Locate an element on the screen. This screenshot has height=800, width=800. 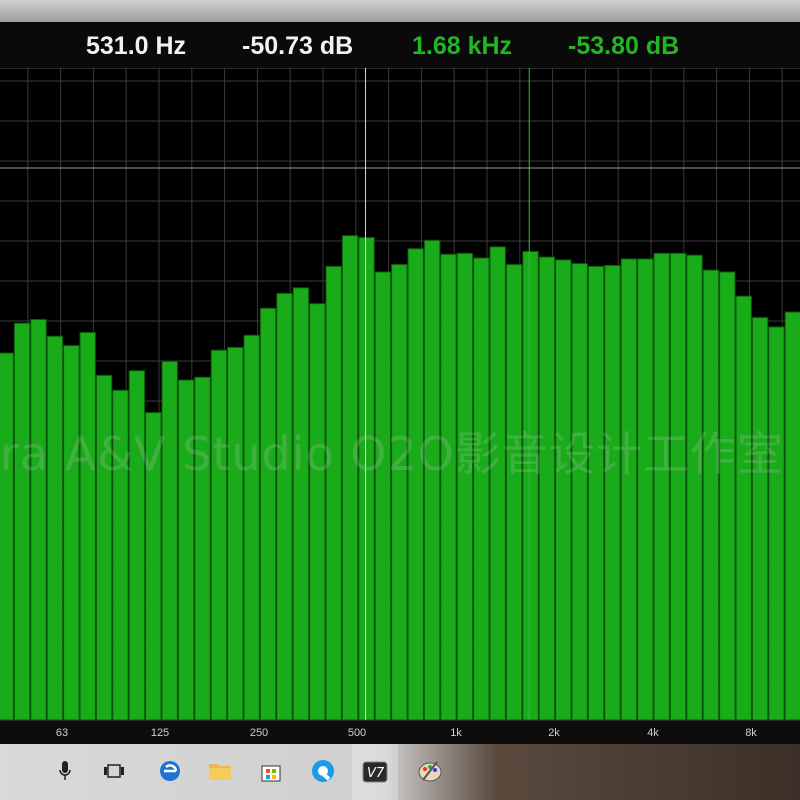
cursor1-level: -50.73 dB is located at coordinates (298, 46).